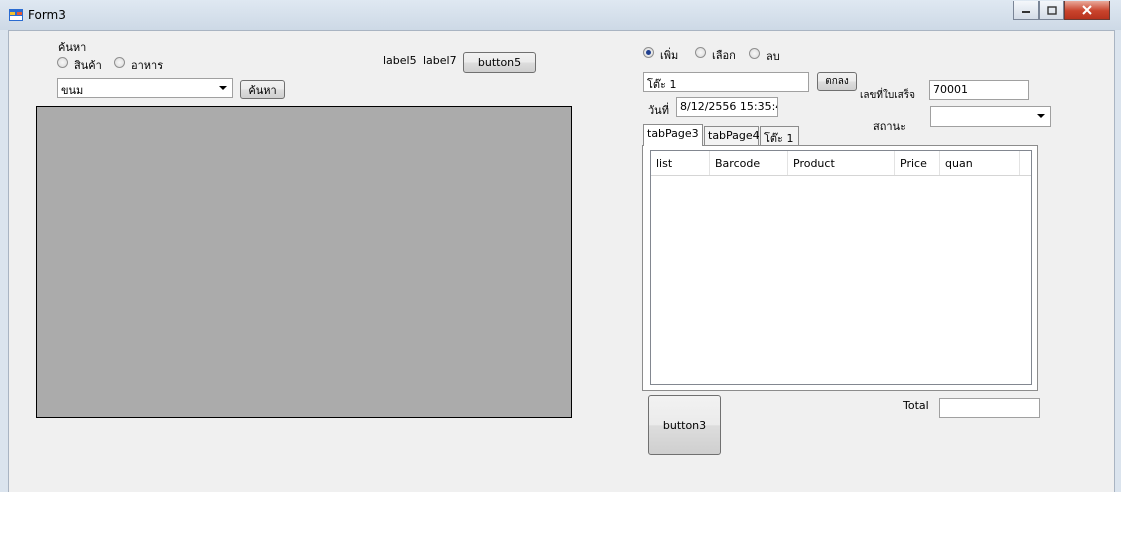 The width and height of the screenshot is (1121, 544). Describe the element at coordinates (262, 89) in the screenshot. I see `search-button: ค้นหา` at that location.